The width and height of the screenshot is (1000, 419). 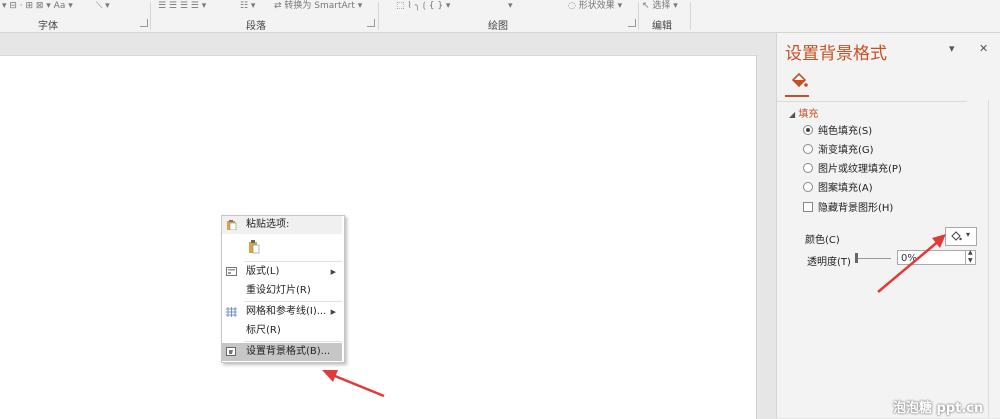 I want to click on arrow-to-menu-item, so click(x=353, y=384).